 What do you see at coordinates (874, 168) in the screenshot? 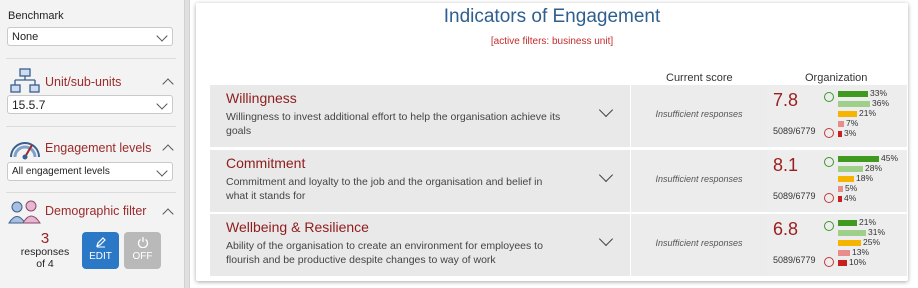
I see `distribution-percent: 28%` at bounding box center [874, 168].